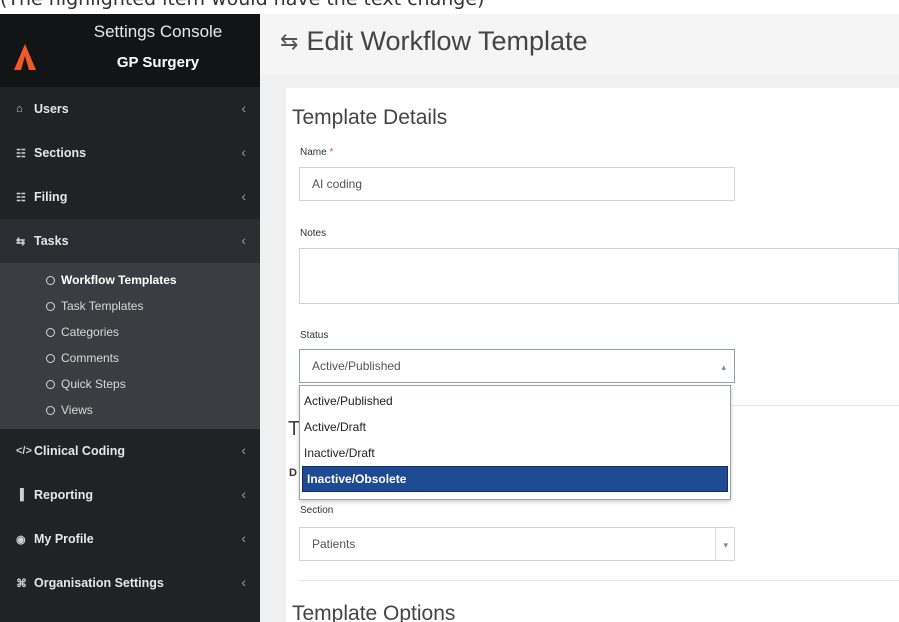 This screenshot has height=622, width=899. Describe the element at coordinates (337, 184) in the screenshot. I see `name-field-value: AI coding` at that location.